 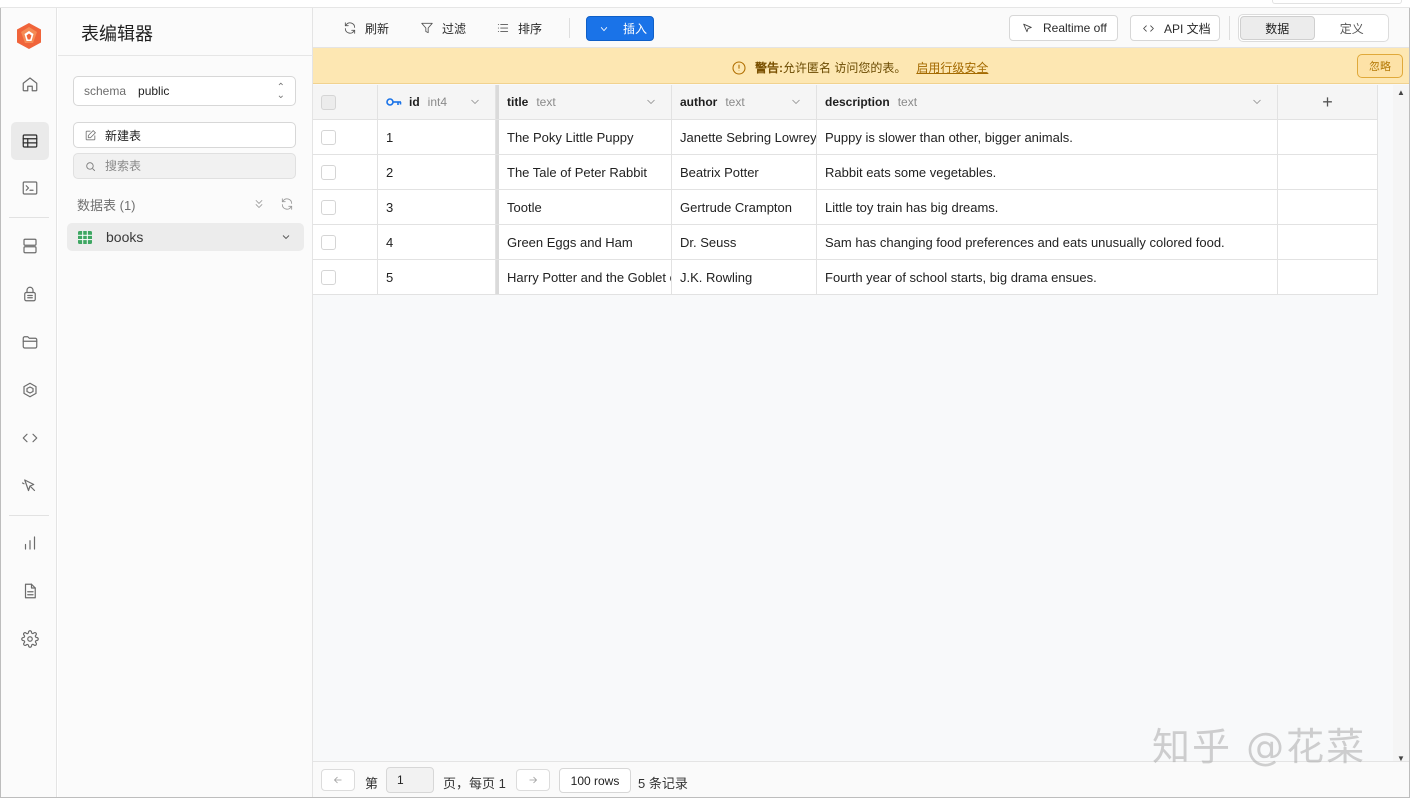 I want to click on sort-button: 排序, so click(x=519, y=28).